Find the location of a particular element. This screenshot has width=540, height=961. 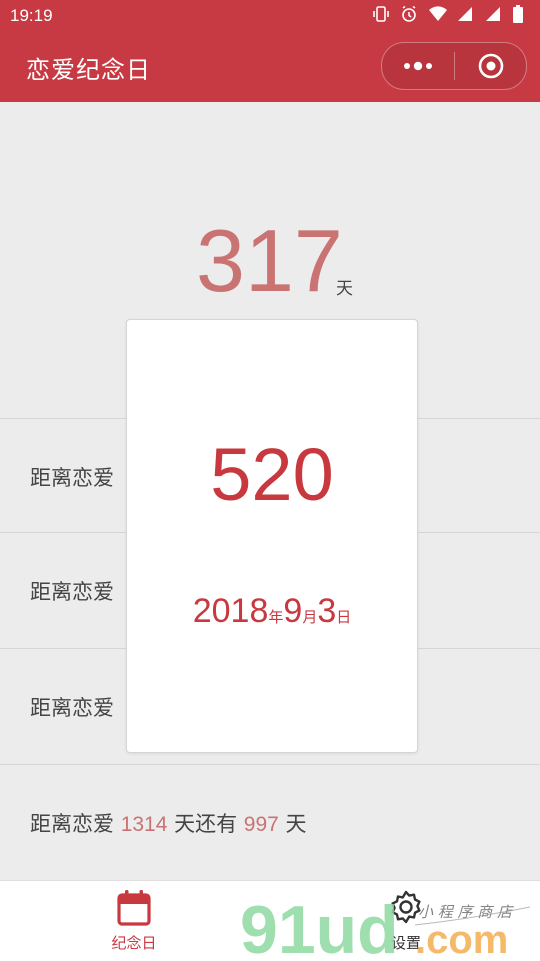

close-button is located at coordinates (490, 66).